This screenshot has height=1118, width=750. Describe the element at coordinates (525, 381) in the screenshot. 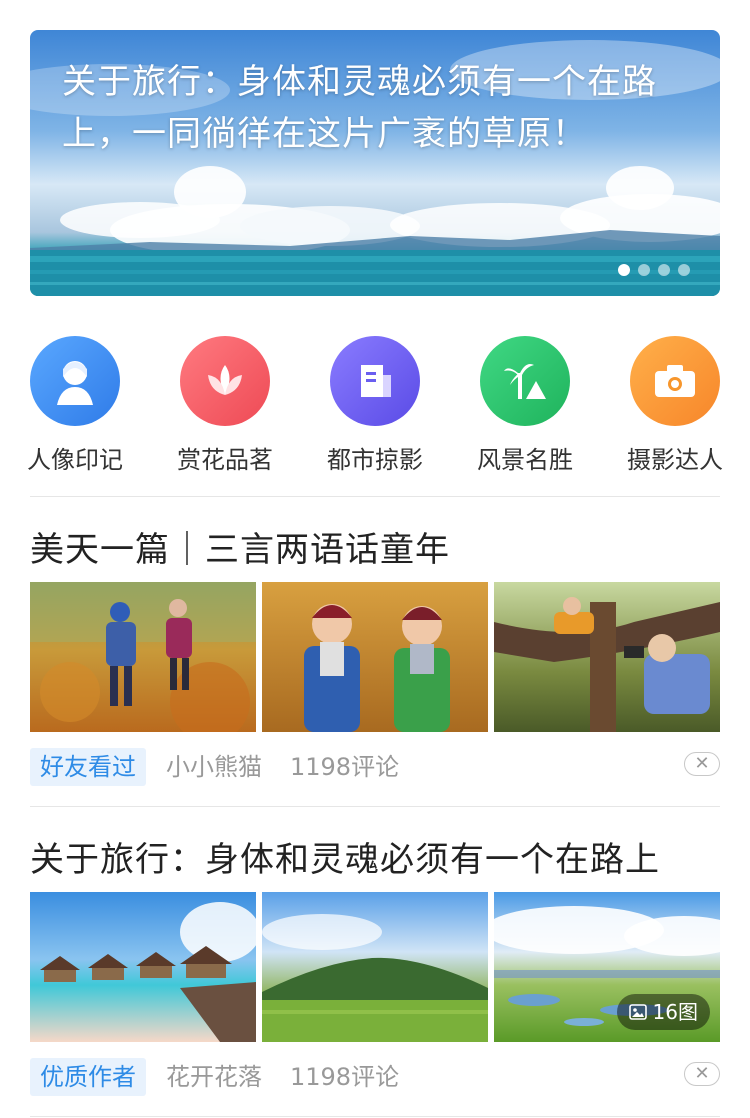

I see `palm-tree-icon` at that location.